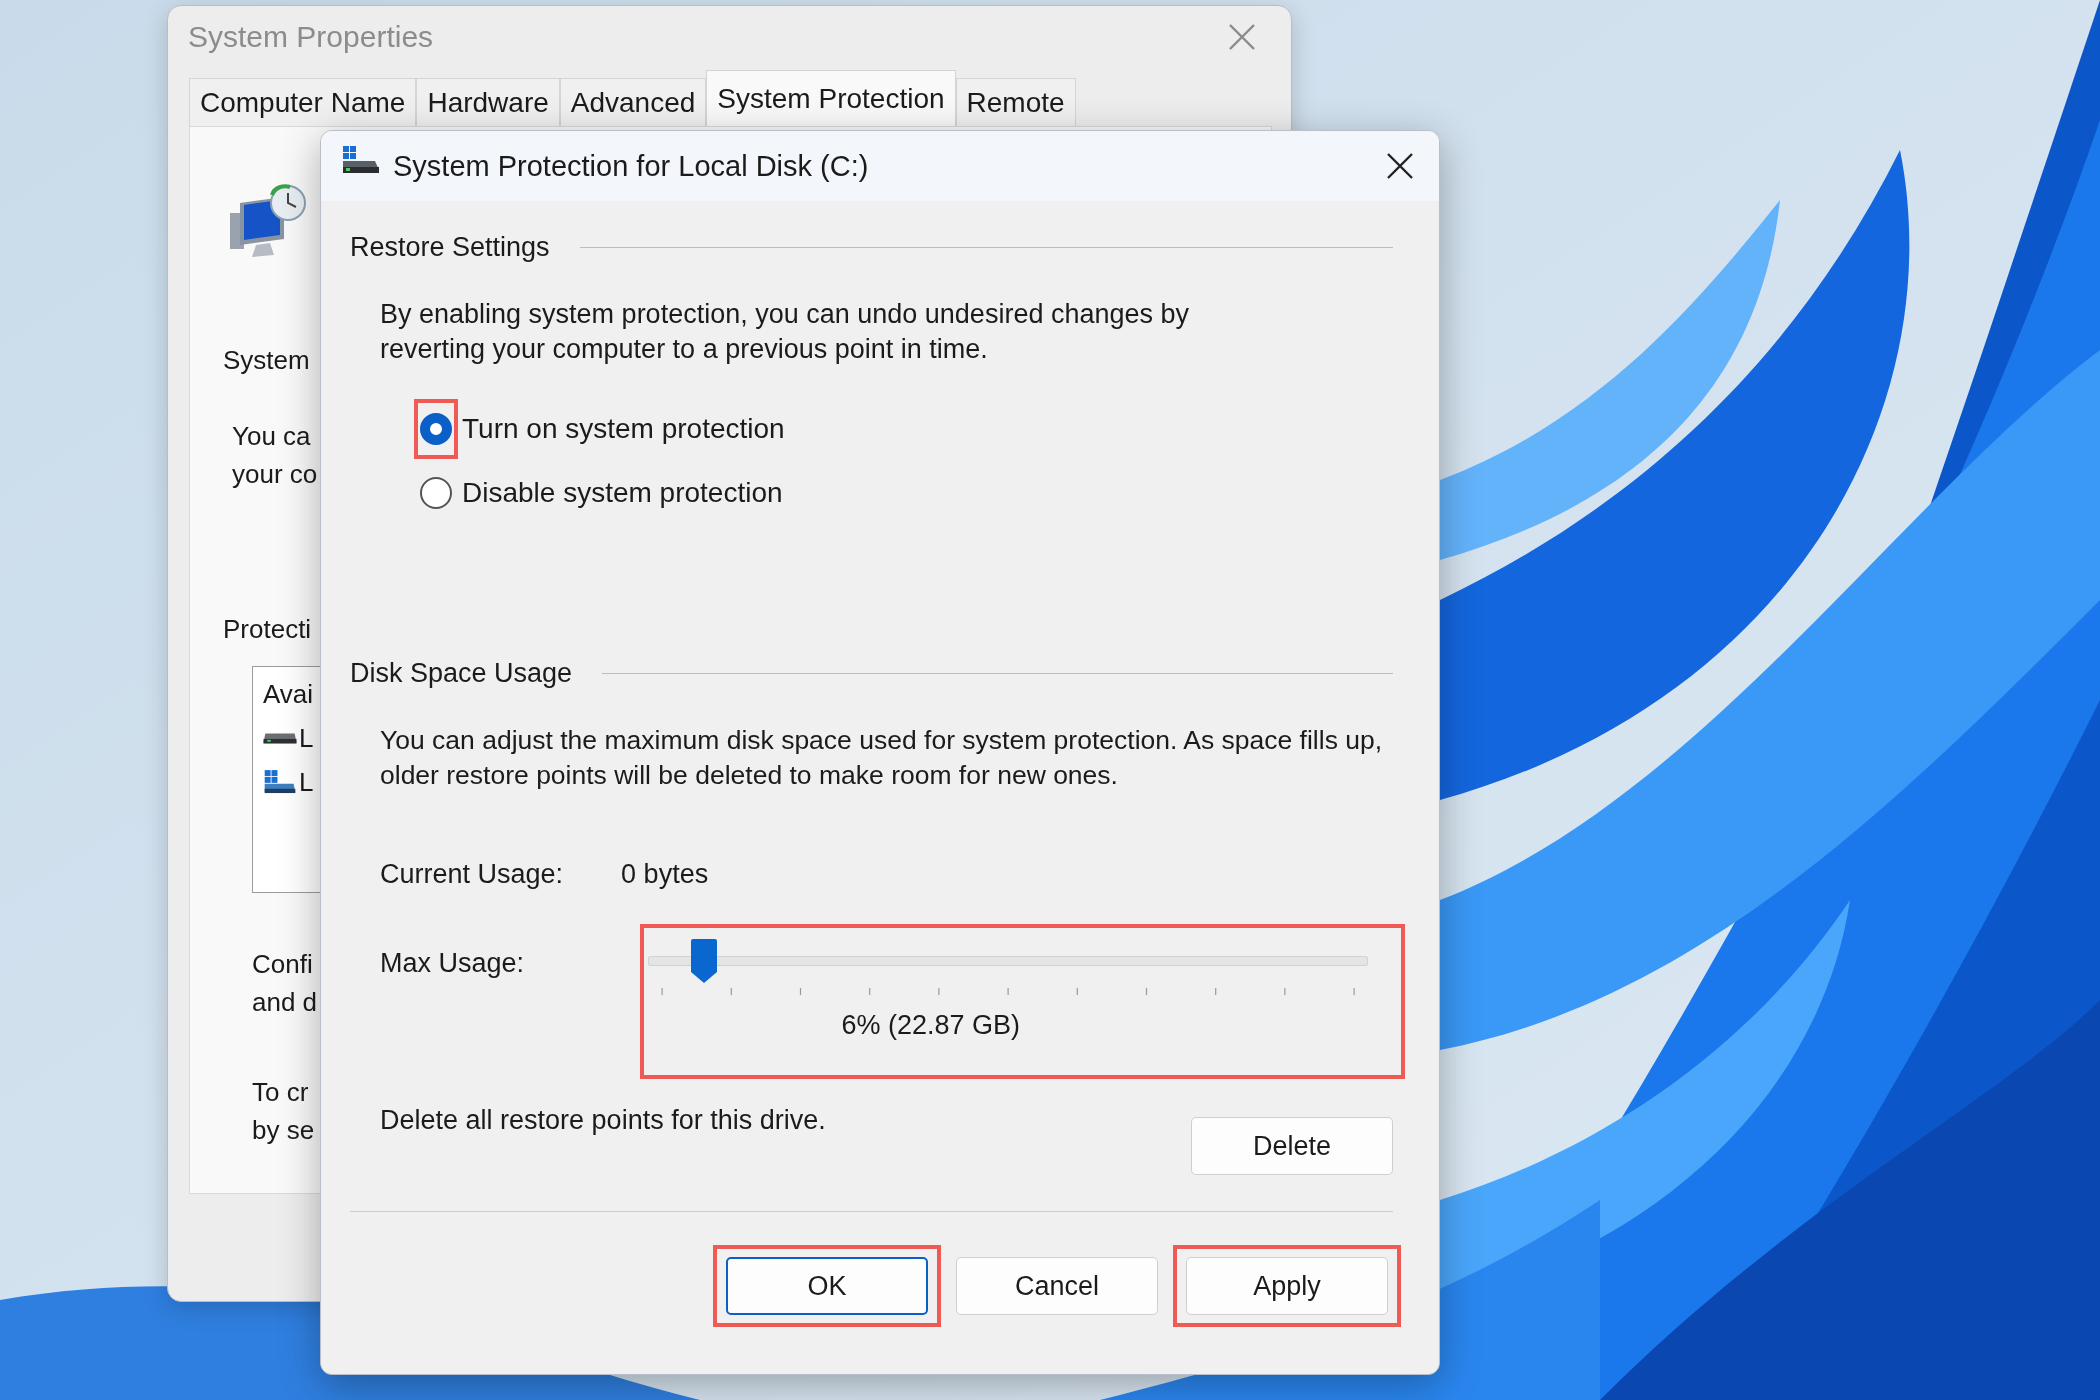 Image resolution: width=2100 pixels, height=1400 pixels. I want to click on slider-thumb, so click(704, 961).